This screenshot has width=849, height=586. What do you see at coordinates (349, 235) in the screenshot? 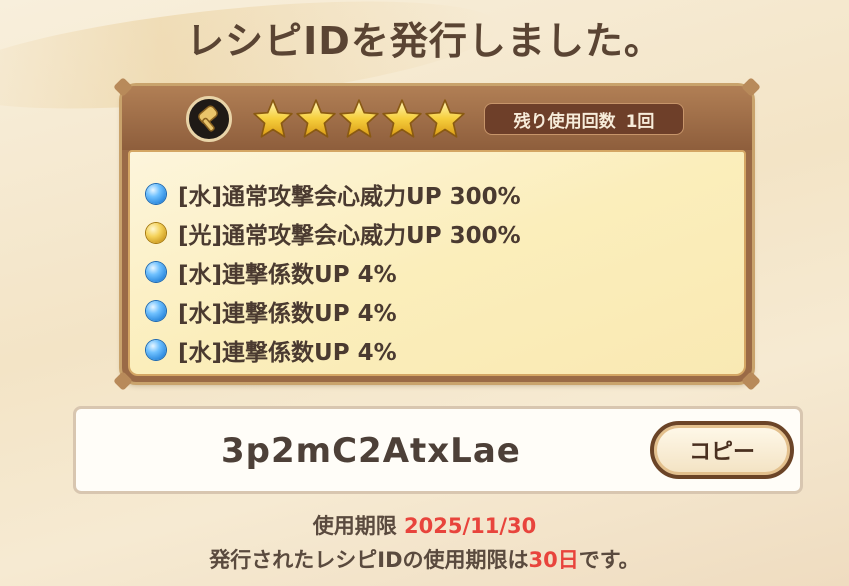
I see `effect-text: [光]通常攻撃会心威力UP 300%` at bounding box center [349, 235].